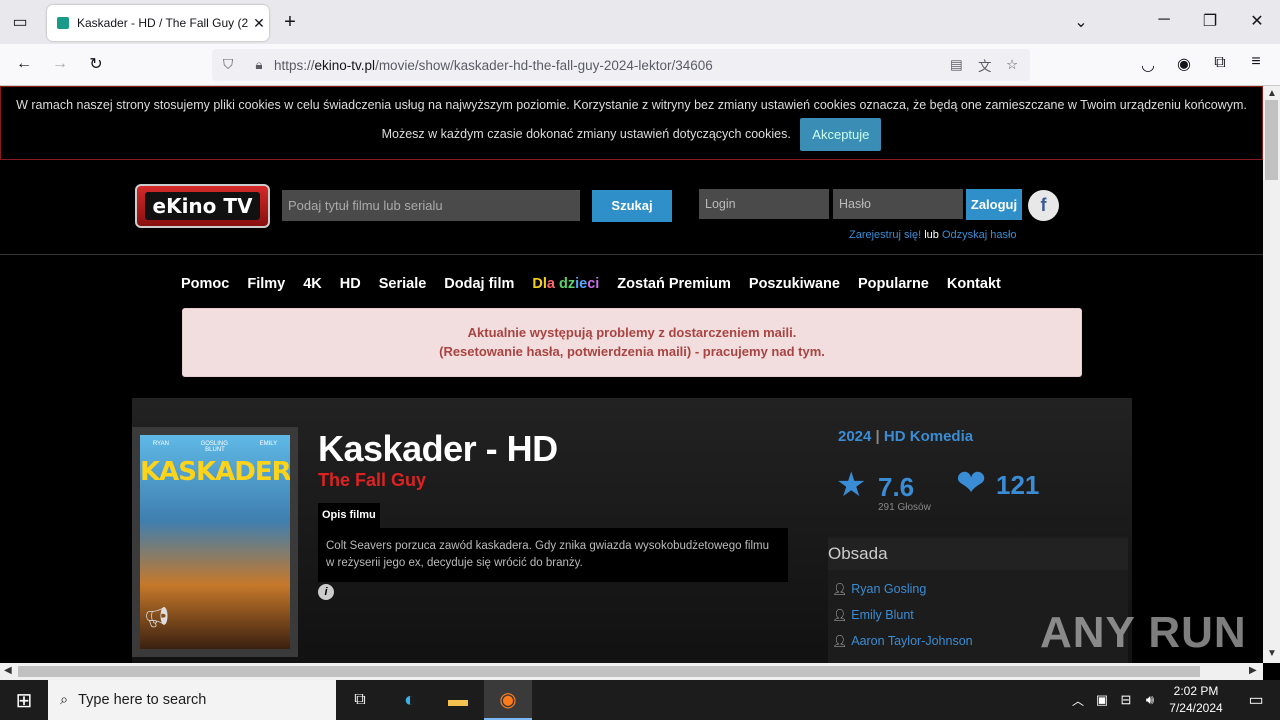 The height and width of the screenshot is (720, 1280). I want to click on scroll-down-icon: ▼, so click(1272, 653).